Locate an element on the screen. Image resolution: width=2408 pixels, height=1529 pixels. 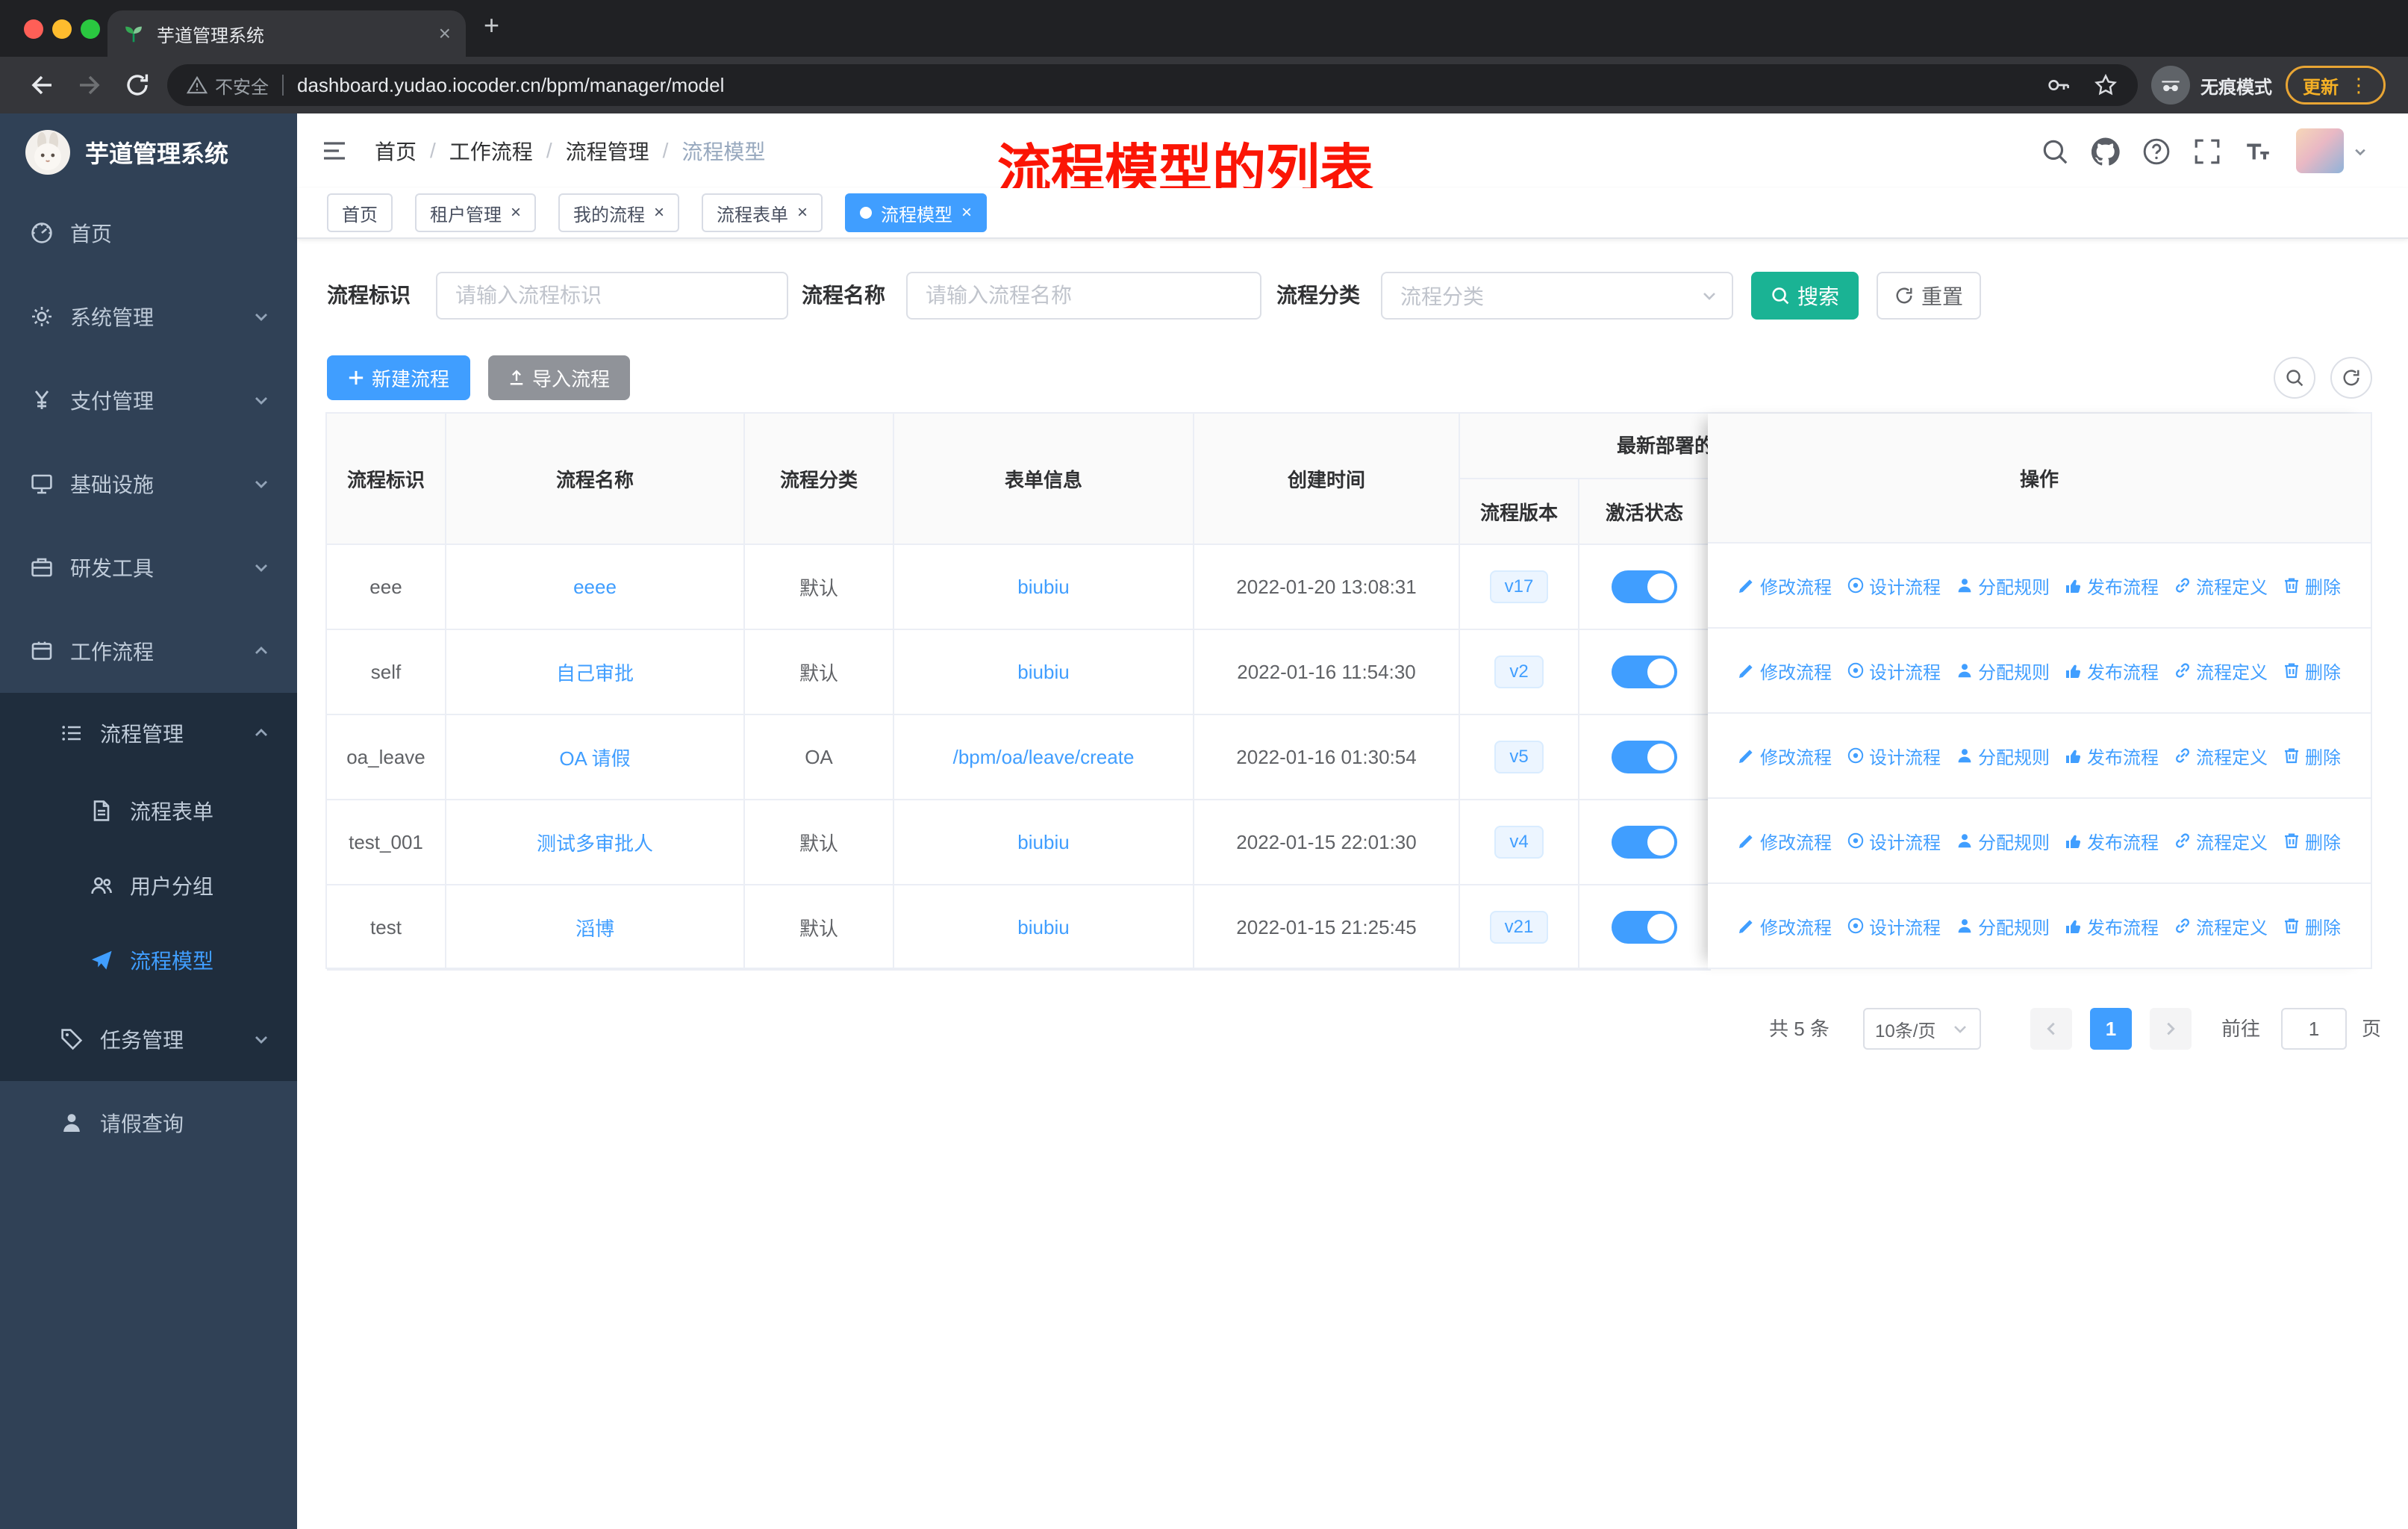
filter-id-input is located at coordinates (612, 296).